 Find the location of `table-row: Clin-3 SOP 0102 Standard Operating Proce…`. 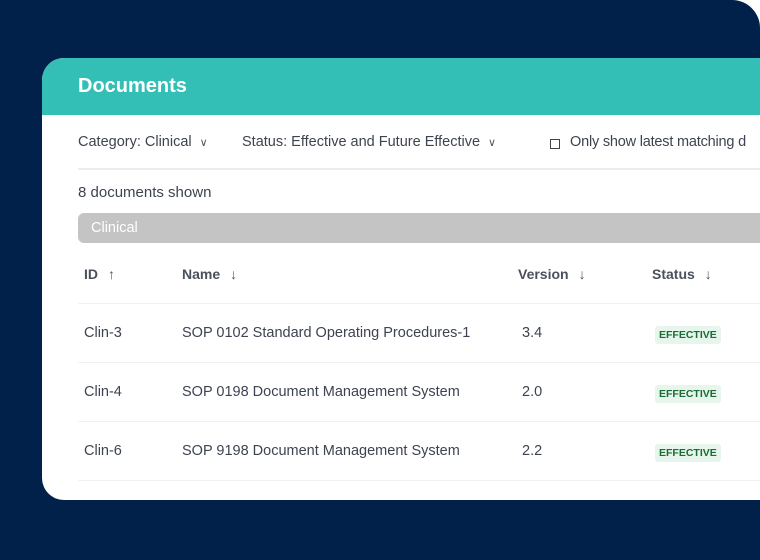

table-row: Clin-3 SOP 0102 Standard Operating Proce… is located at coordinates (419, 333).